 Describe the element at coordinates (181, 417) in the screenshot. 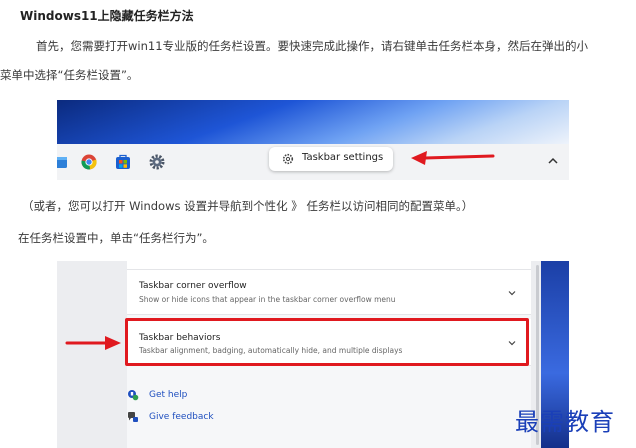

I see `give-feedback-link: Give feedback` at that location.